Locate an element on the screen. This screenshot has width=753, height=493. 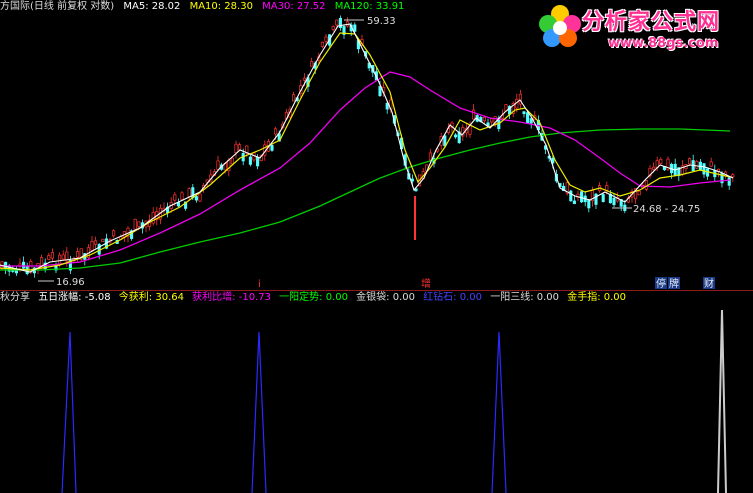
event-marker-zeng: 增 is located at coordinates (426, 283).